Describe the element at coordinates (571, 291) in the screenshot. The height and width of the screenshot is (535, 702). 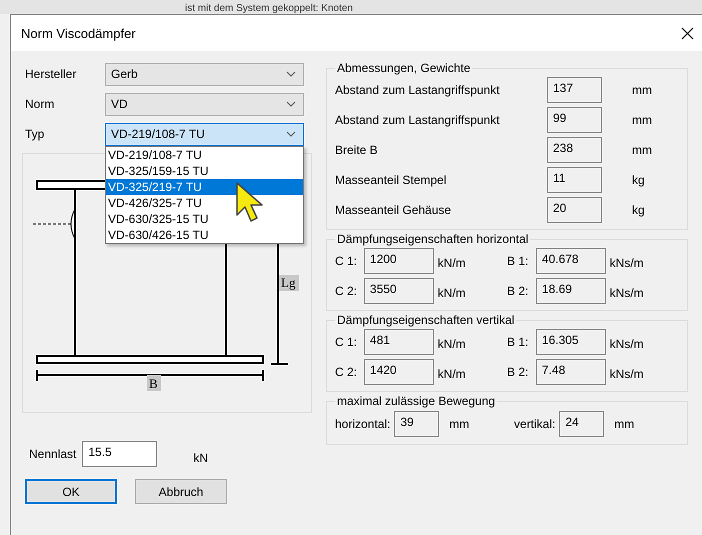
I see `value-field: 18.69` at that location.